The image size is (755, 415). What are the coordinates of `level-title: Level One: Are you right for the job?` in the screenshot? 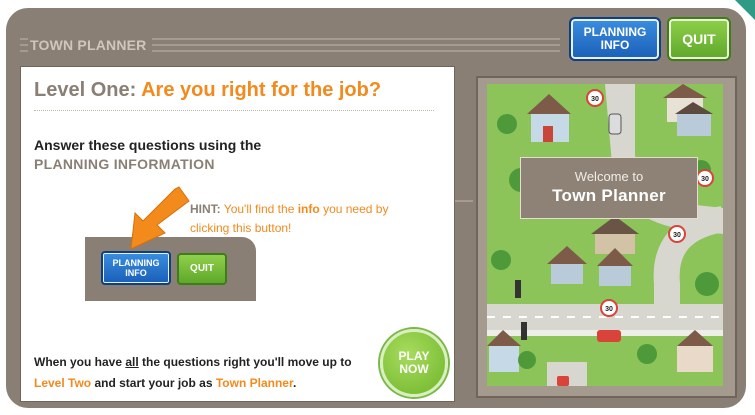 It's located at (207, 90).